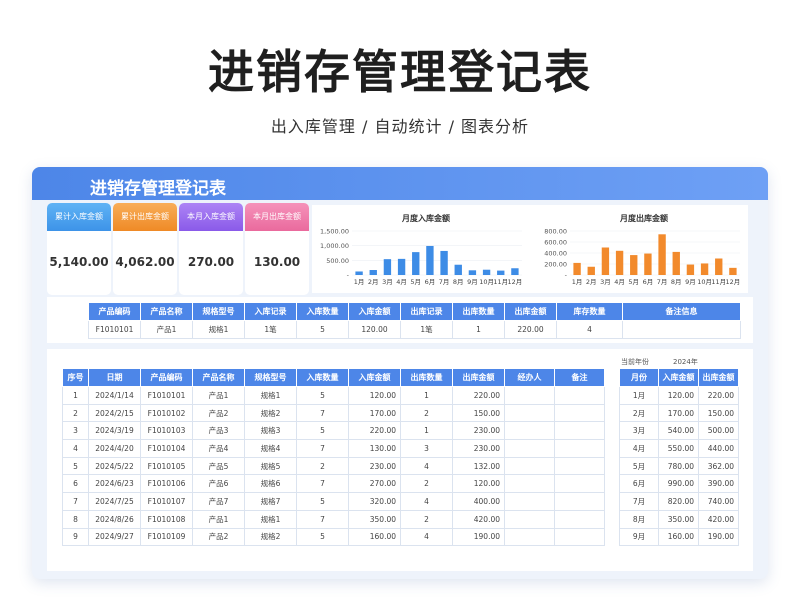 Image resolution: width=800 pixels, height=613 pixels. What do you see at coordinates (478, 448) in the screenshot?
I see `table-cell: 230.00` at bounding box center [478, 448].